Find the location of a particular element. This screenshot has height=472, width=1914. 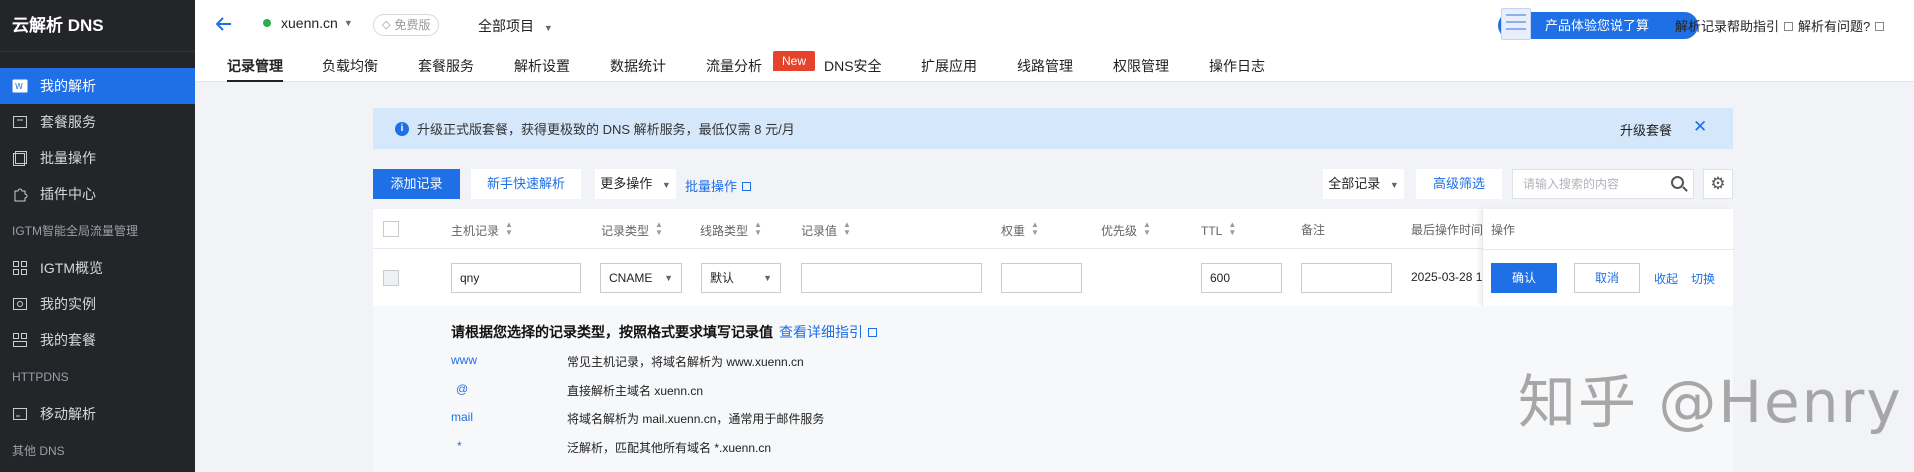

cancel-button: 取消 is located at coordinates (1607, 278).